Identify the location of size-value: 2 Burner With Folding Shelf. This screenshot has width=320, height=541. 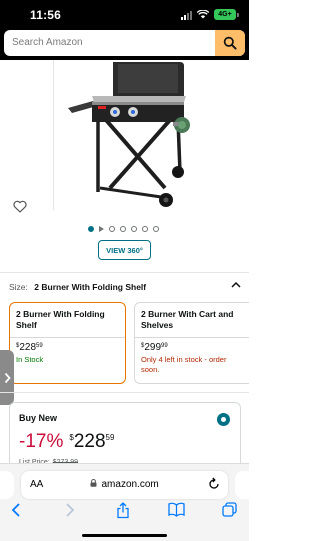
(90, 287).